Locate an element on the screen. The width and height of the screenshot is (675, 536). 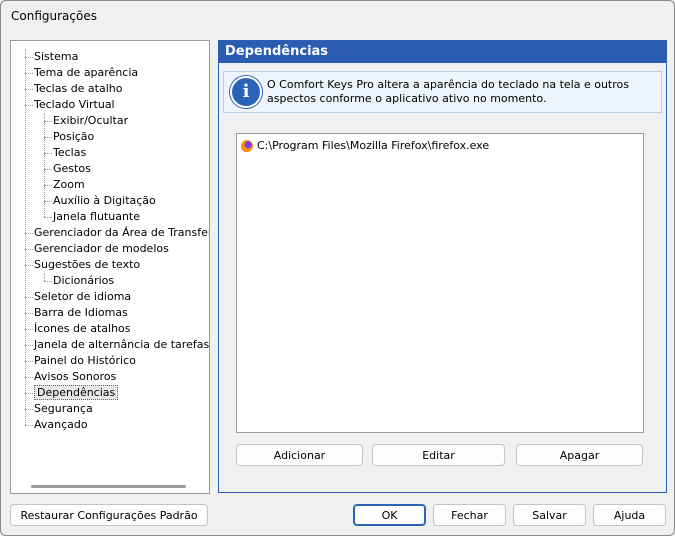
tree-item-label: Teclado Virtual is located at coordinates (74, 104).